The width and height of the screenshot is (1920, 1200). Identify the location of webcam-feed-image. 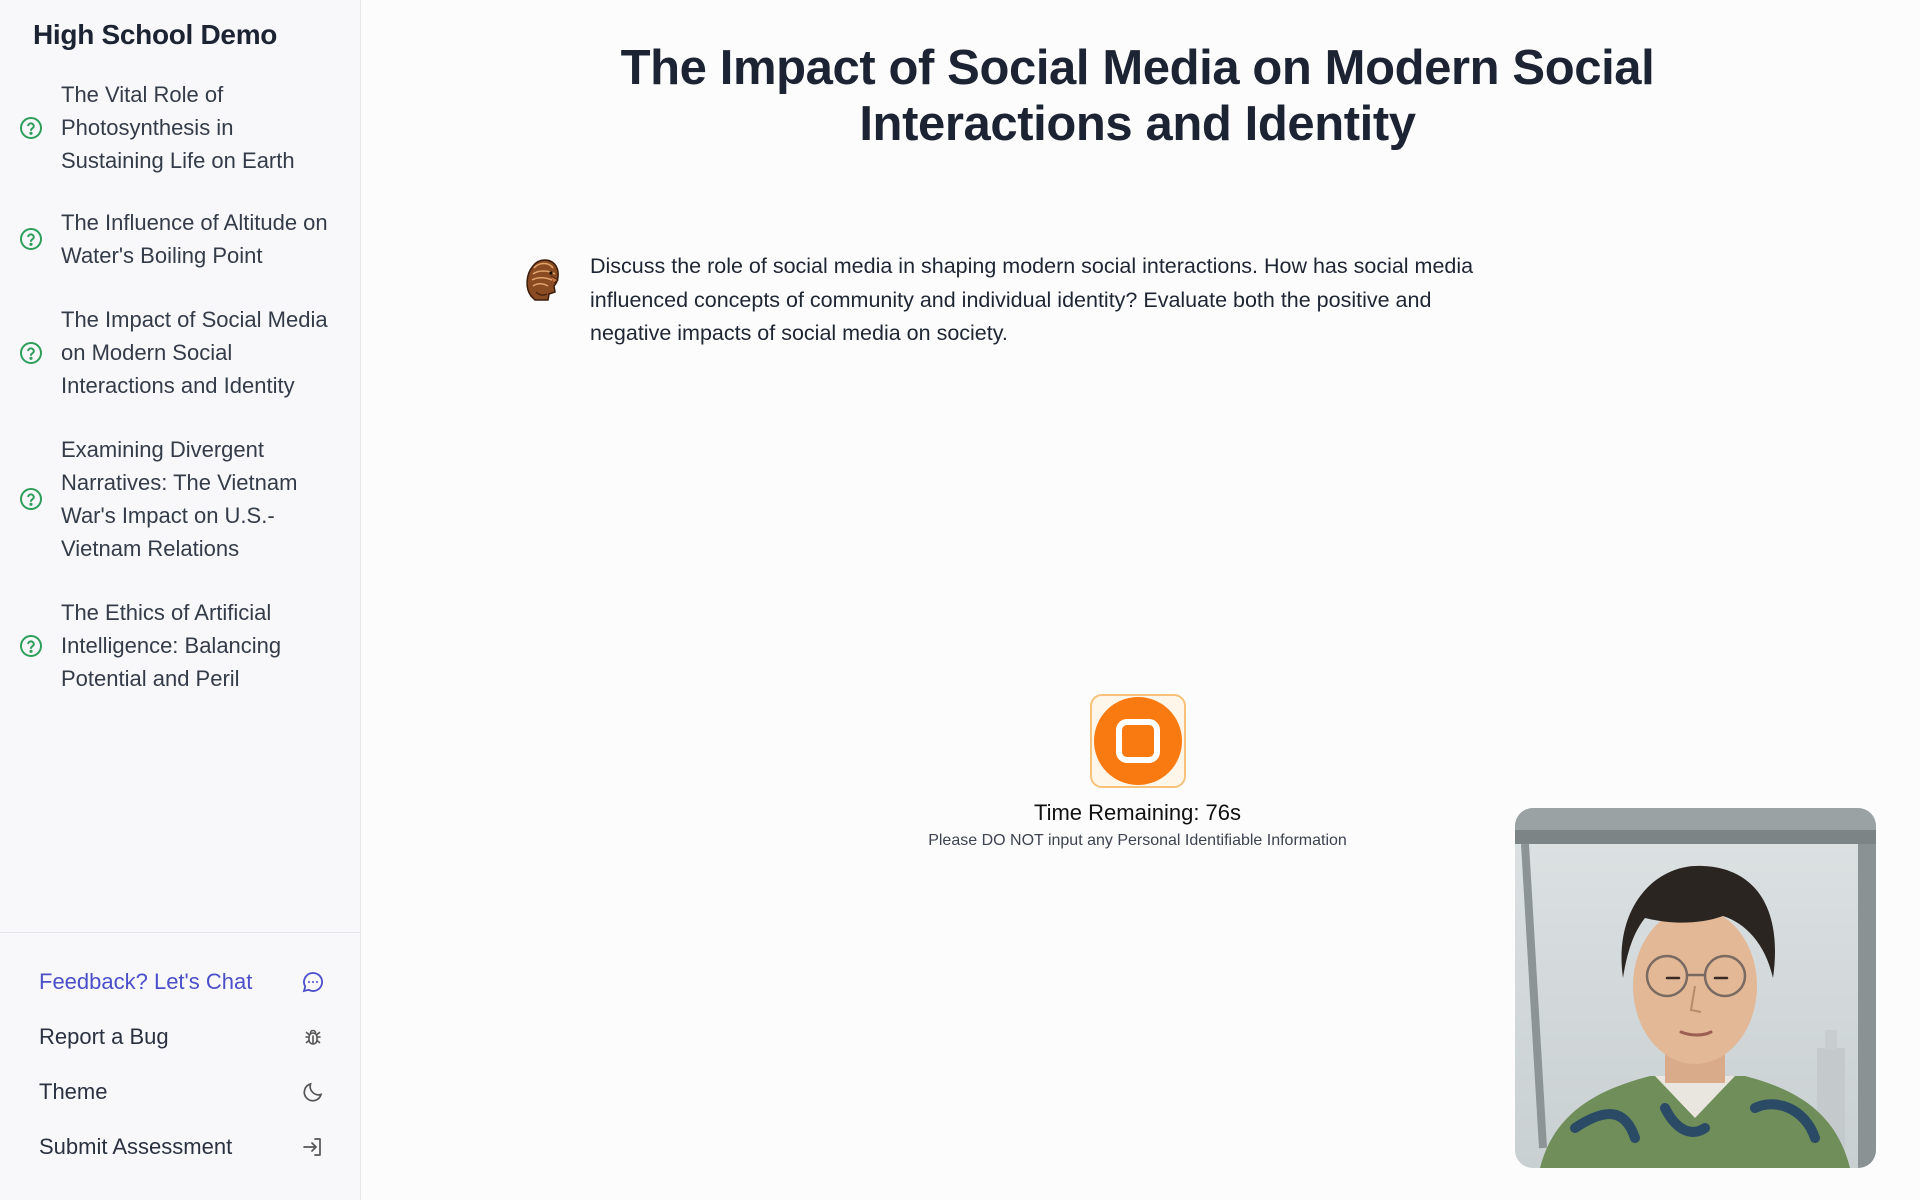
(1695, 988).